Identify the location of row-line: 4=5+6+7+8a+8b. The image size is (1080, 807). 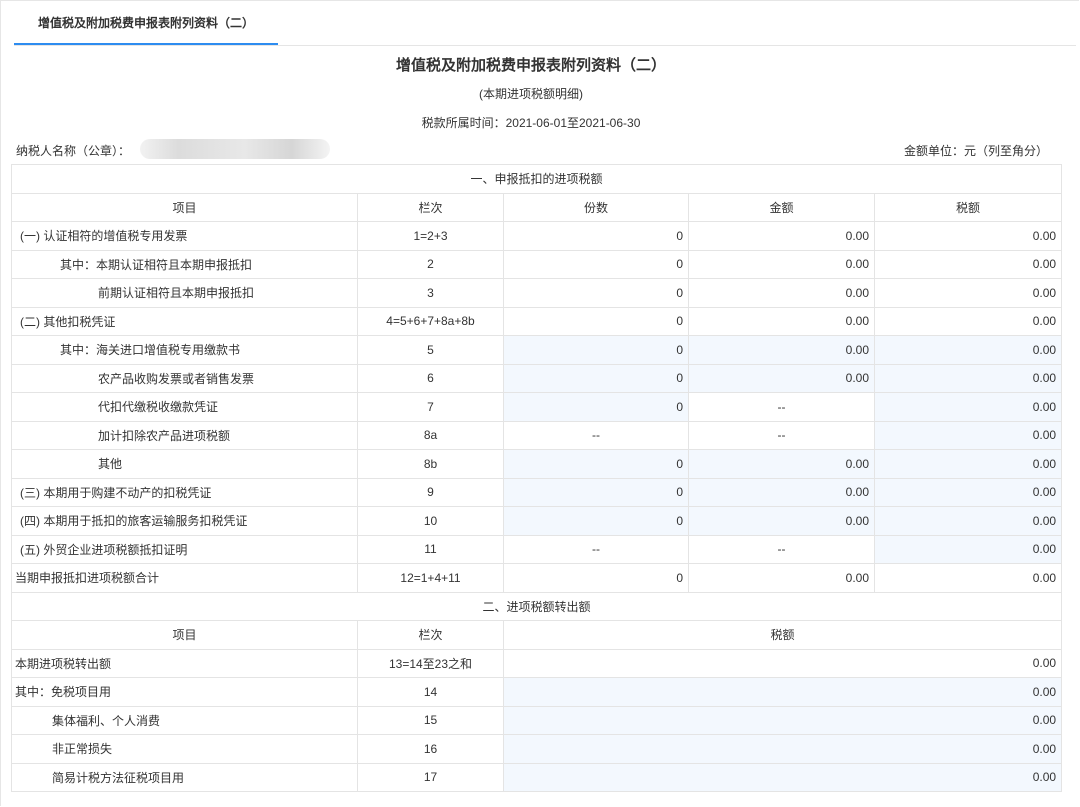
(430, 321).